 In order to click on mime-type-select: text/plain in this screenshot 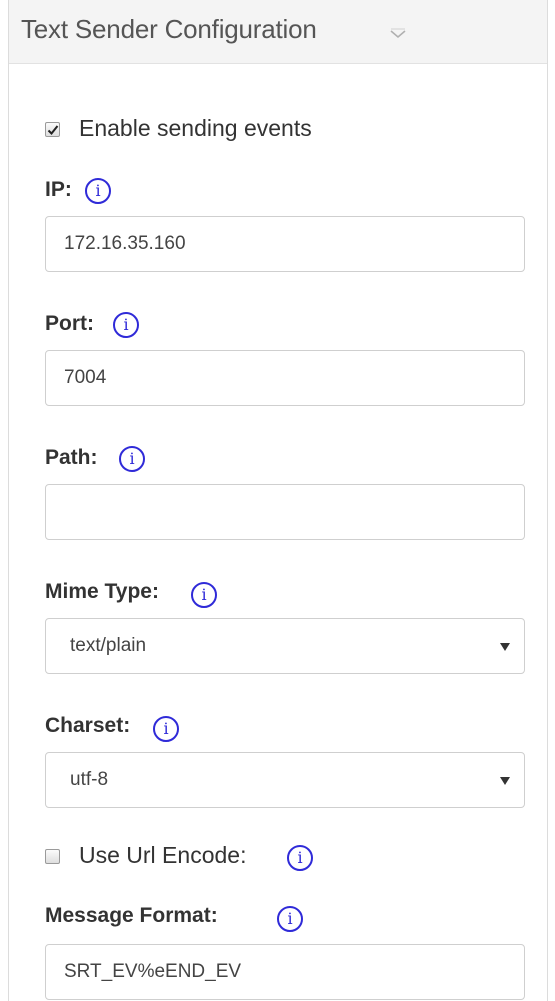, I will do `click(285, 646)`.